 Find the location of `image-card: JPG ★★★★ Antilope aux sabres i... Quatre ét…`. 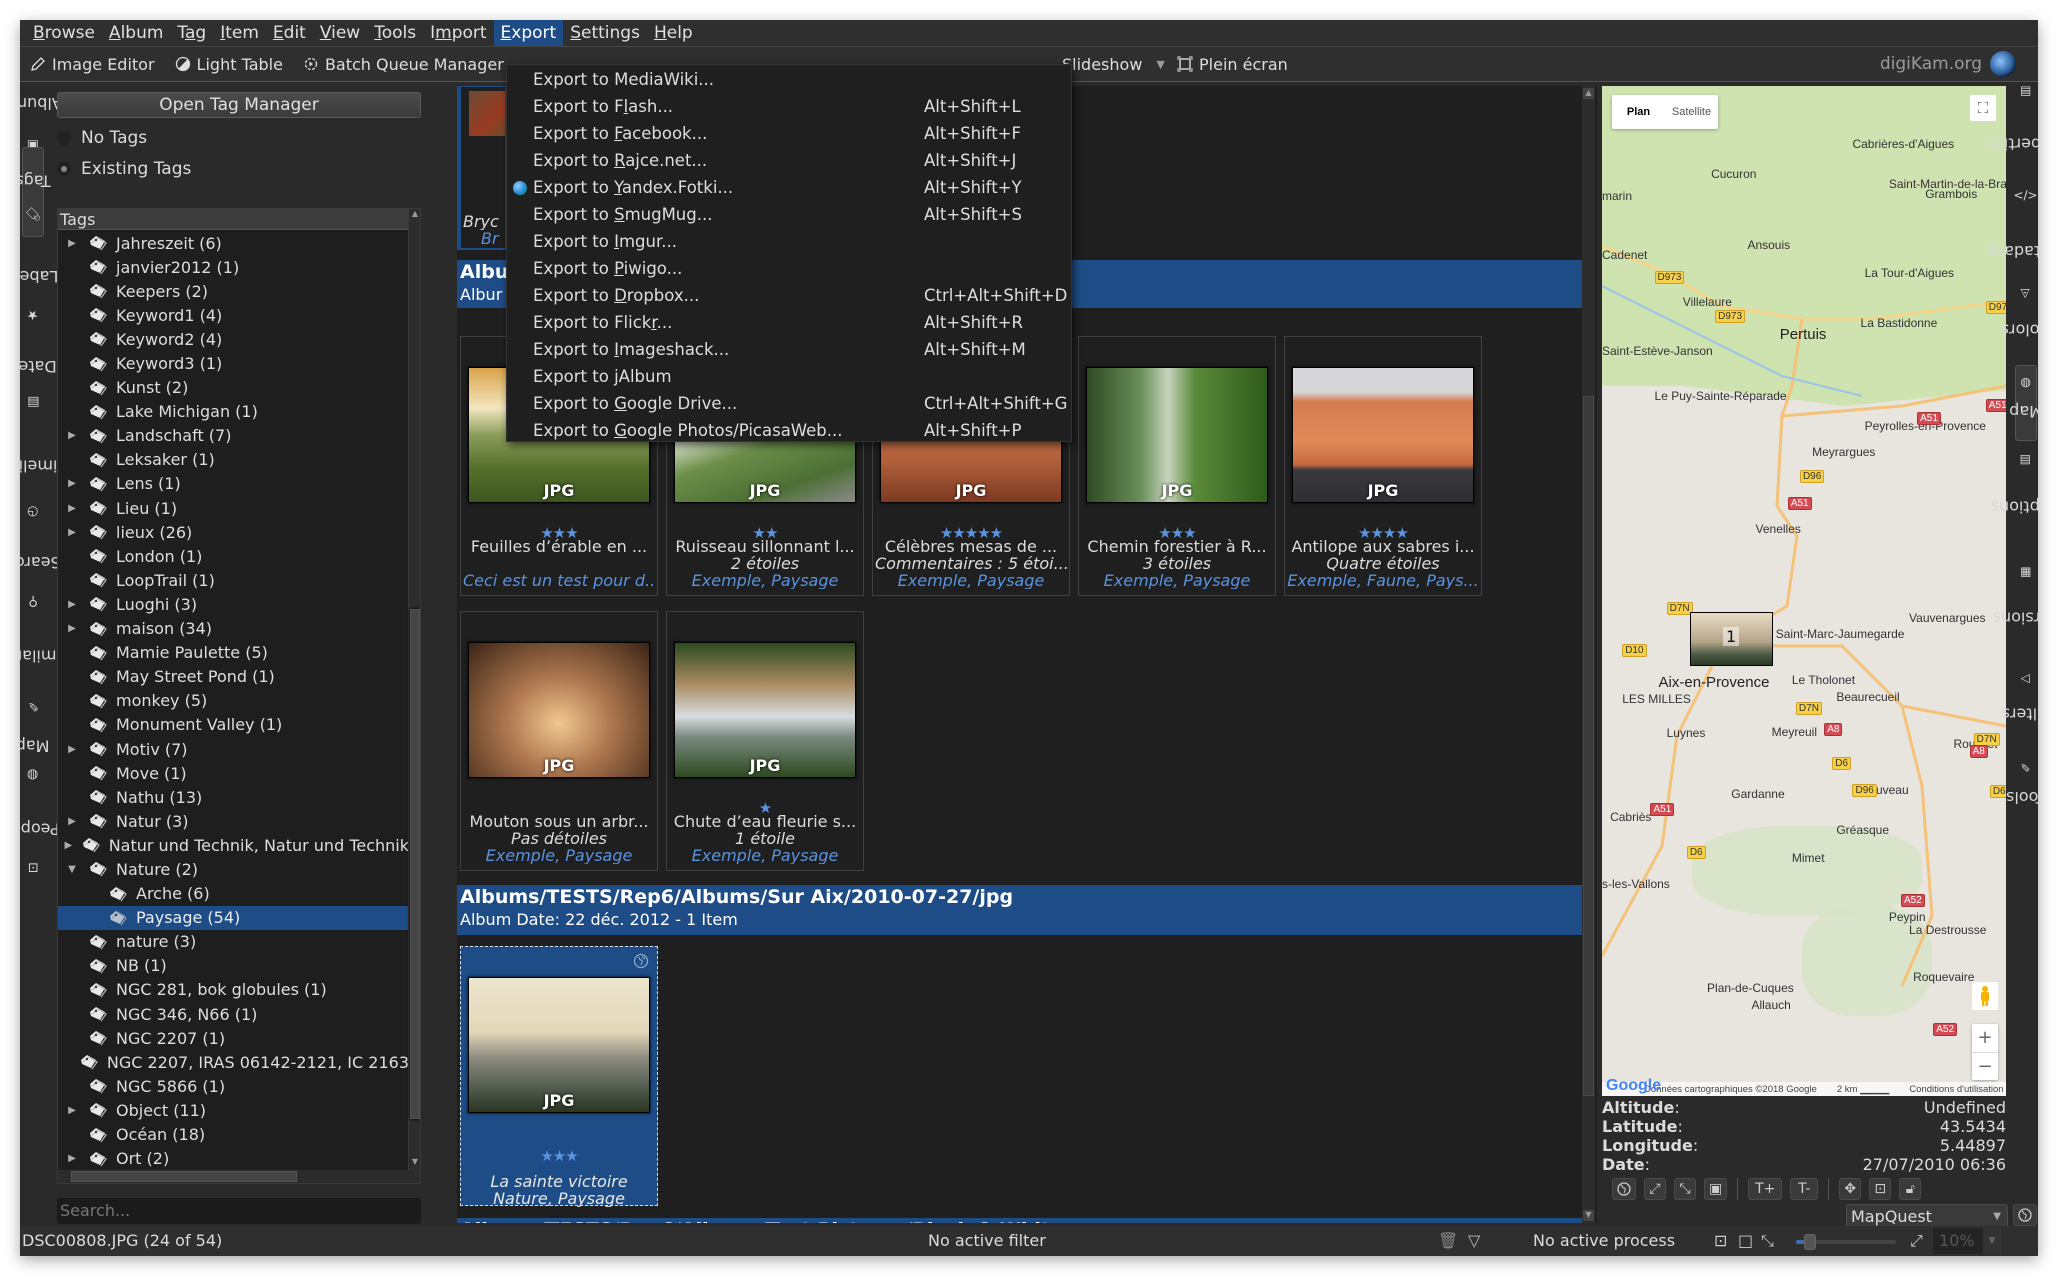

image-card: JPG ★★★★ Antilope aux sabres i... Quatre ét… is located at coordinates (1383, 466).